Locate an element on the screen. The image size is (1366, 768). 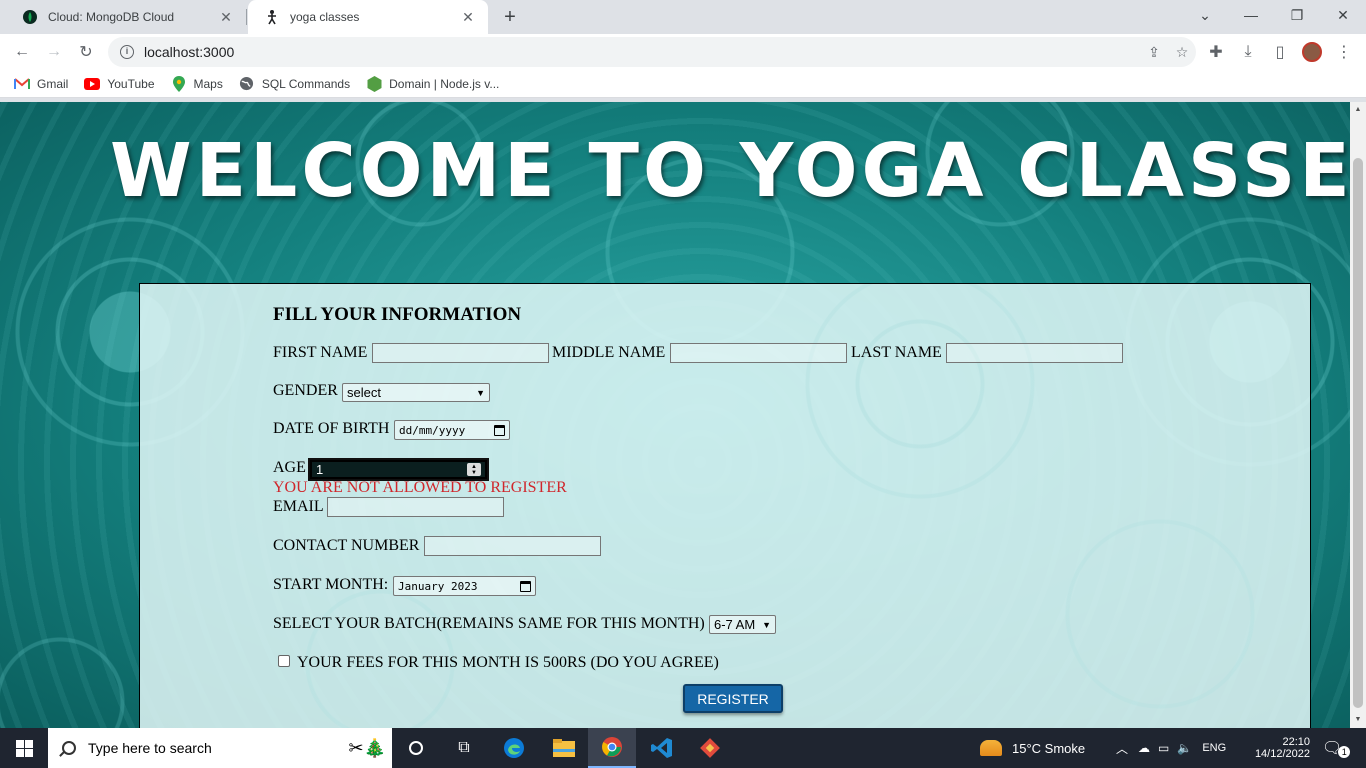
age-value: 1 is located at coordinates (320, 469).